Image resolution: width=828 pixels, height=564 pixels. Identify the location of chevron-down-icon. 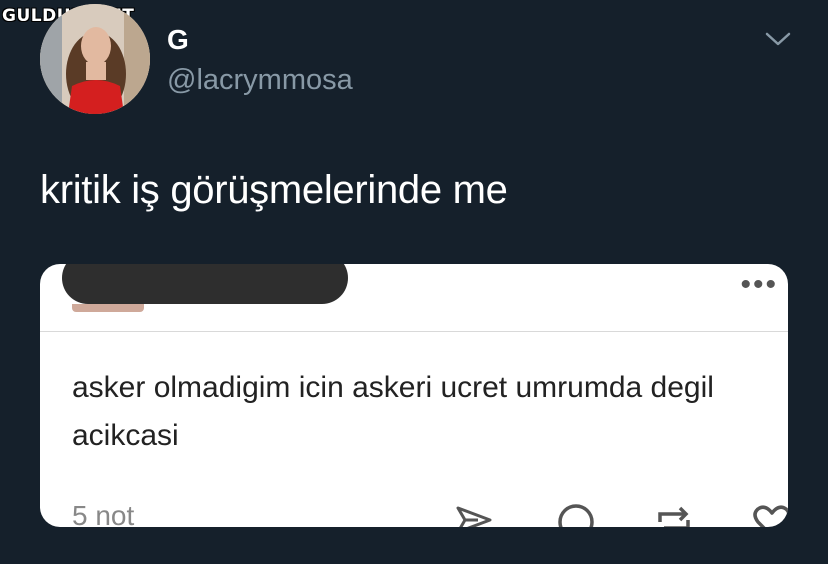
(778, 39).